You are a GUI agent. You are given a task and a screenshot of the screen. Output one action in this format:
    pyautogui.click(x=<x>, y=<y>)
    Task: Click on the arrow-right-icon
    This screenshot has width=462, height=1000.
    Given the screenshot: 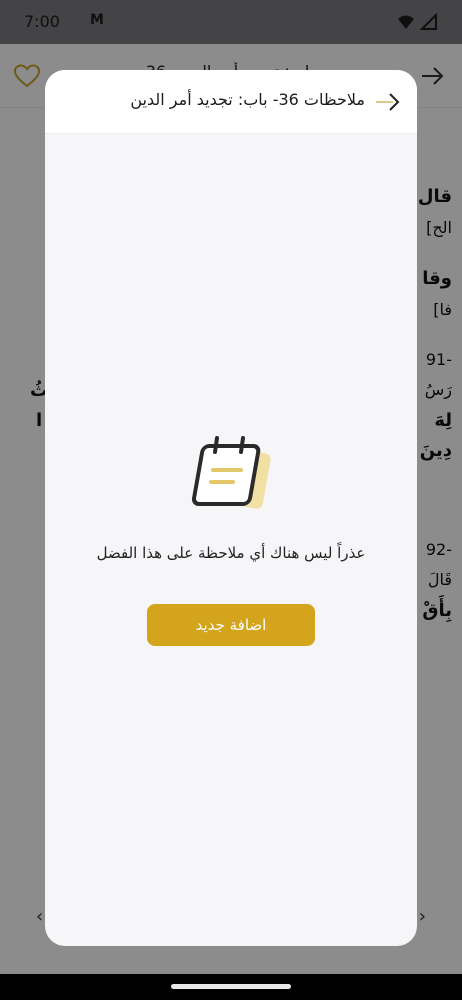 What is the action you would take?
    pyautogui.click(x=388, y=102)
    